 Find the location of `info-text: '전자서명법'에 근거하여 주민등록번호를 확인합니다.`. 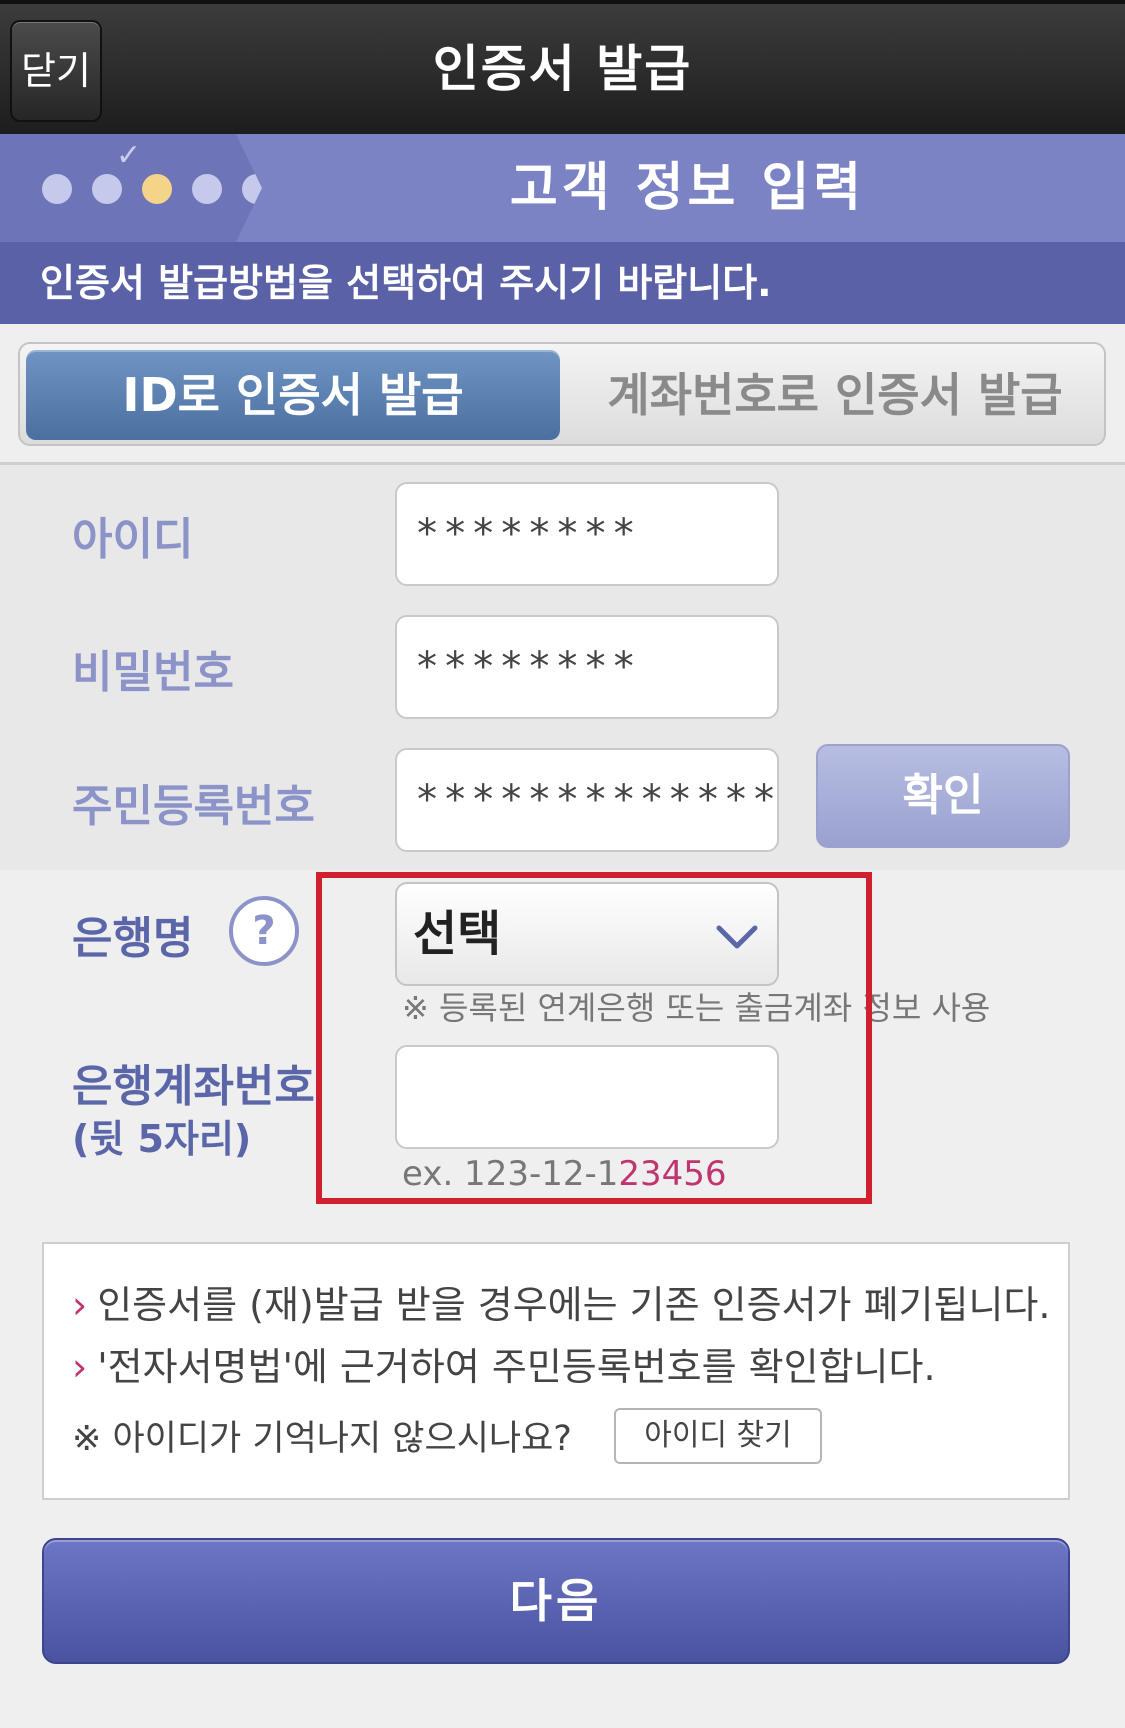

info-text: '전자서명법'에 근거하여 주민등록번호를 확인합니다. is located at coordinates (516, 1367).